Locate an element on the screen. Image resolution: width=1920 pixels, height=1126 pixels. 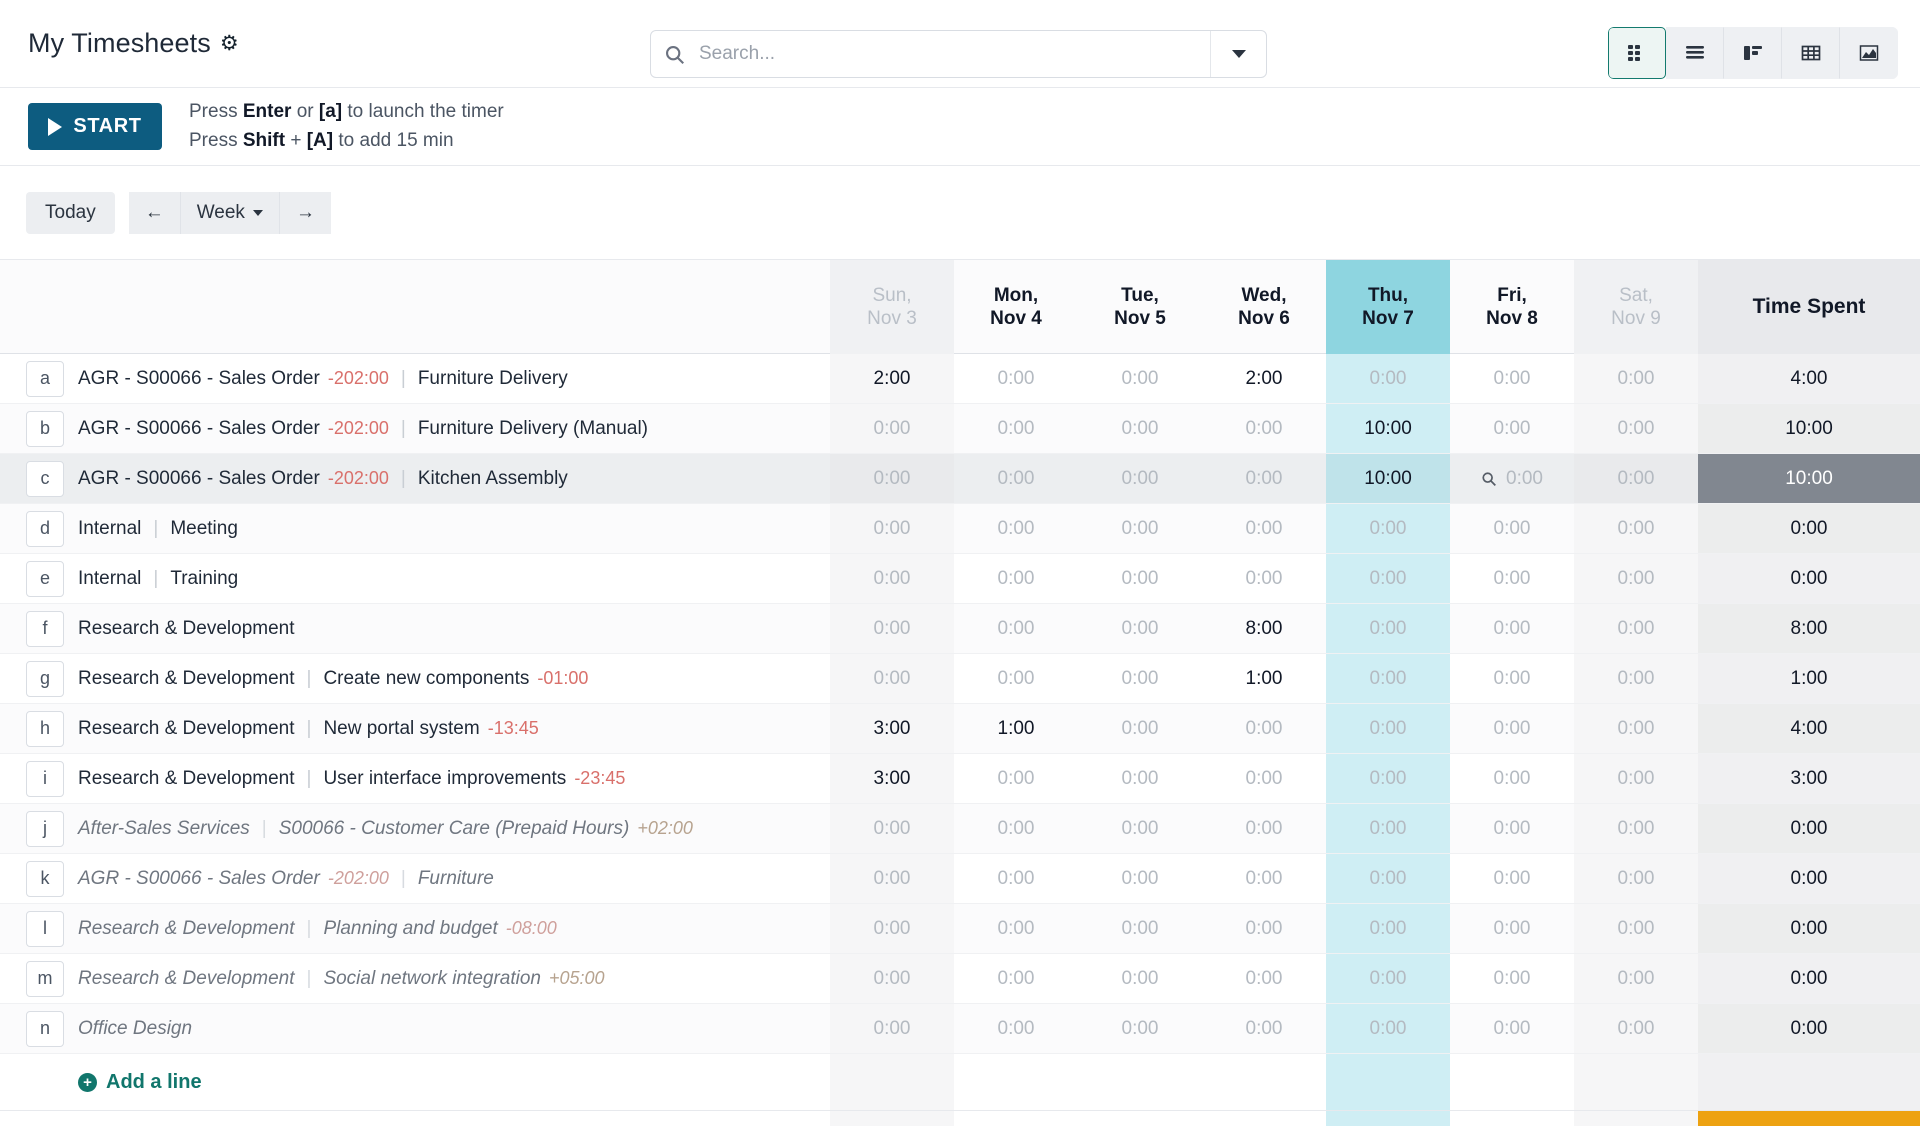
row-letter-badge: h is located at coordinates (45, 728).